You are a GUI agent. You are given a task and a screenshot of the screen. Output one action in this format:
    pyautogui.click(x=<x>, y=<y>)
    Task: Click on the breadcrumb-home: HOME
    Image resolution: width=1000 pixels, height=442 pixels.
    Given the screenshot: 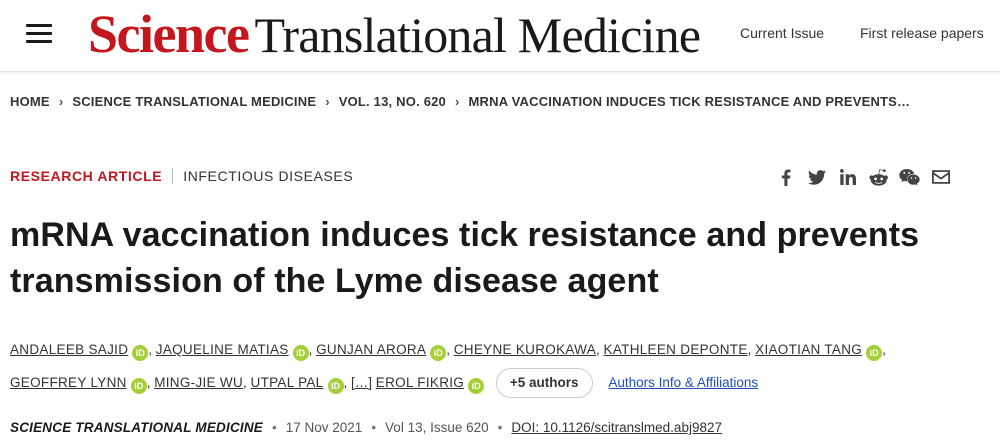 What is the action you would take?
    pyautogui.click(x=30, y=101)
    